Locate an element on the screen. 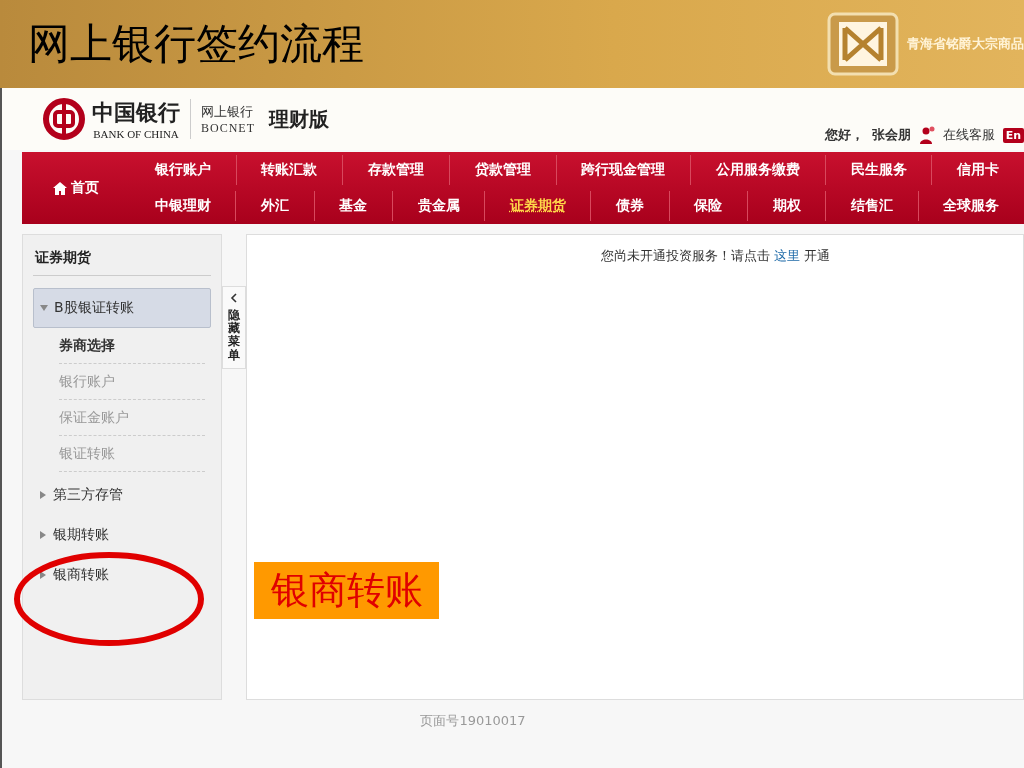  online-service-link: 在线客服 is located at coordinates (968, 135).